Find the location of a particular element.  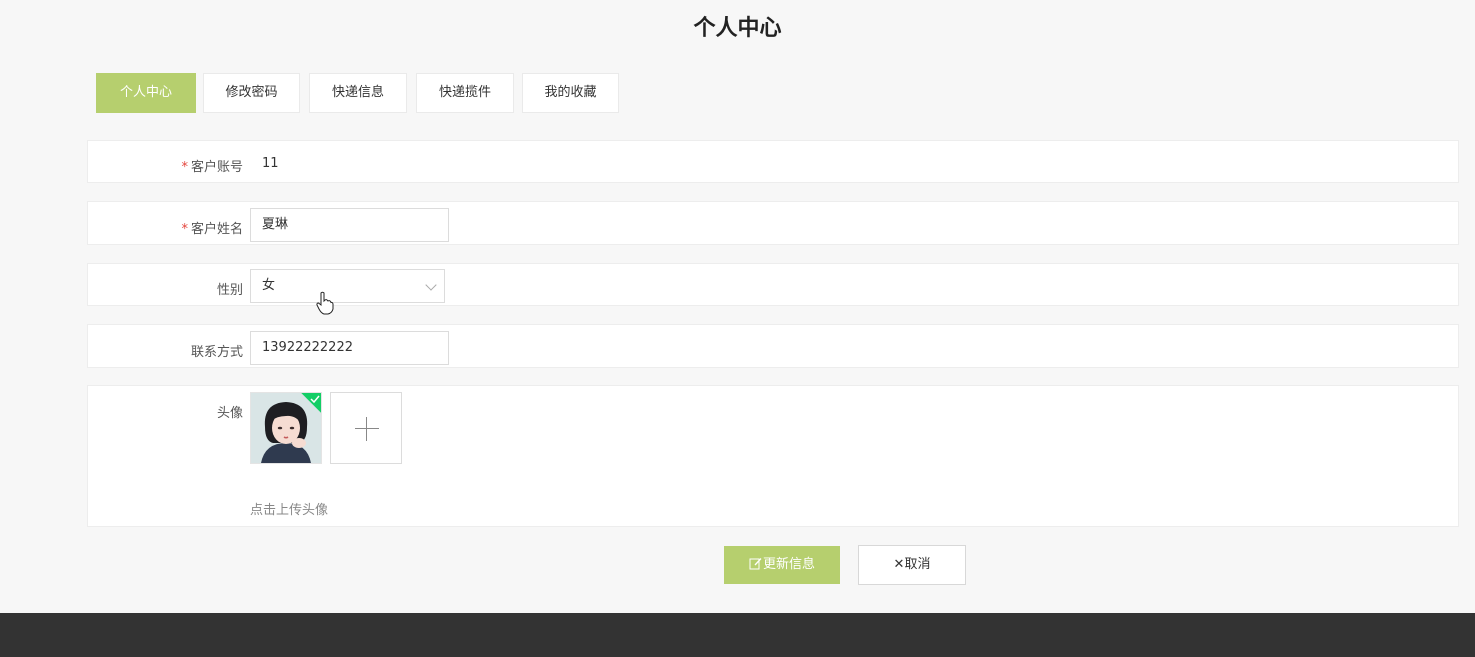

footer-bar is located at coordinates (737, 635).